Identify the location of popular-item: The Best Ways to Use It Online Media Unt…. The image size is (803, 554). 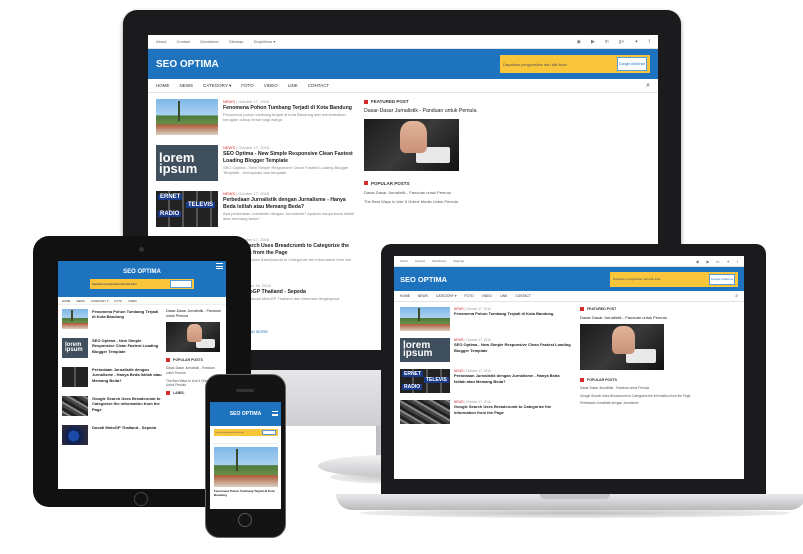
(507, 202).